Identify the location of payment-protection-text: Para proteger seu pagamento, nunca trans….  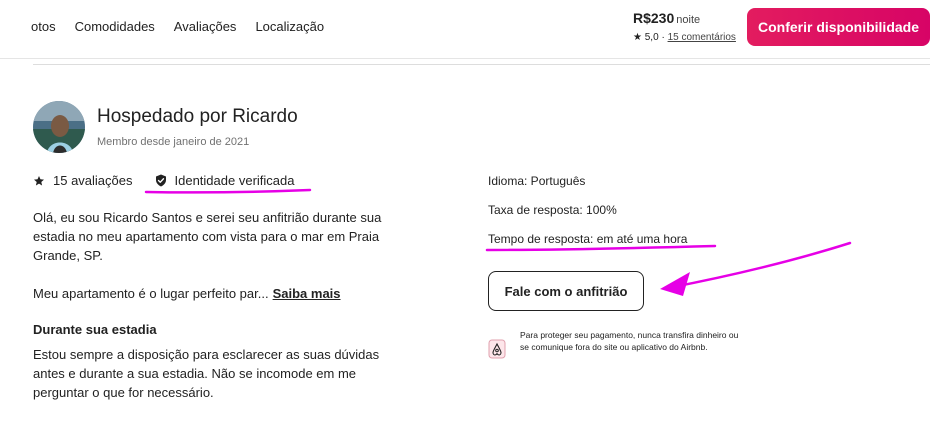
(629, 341).